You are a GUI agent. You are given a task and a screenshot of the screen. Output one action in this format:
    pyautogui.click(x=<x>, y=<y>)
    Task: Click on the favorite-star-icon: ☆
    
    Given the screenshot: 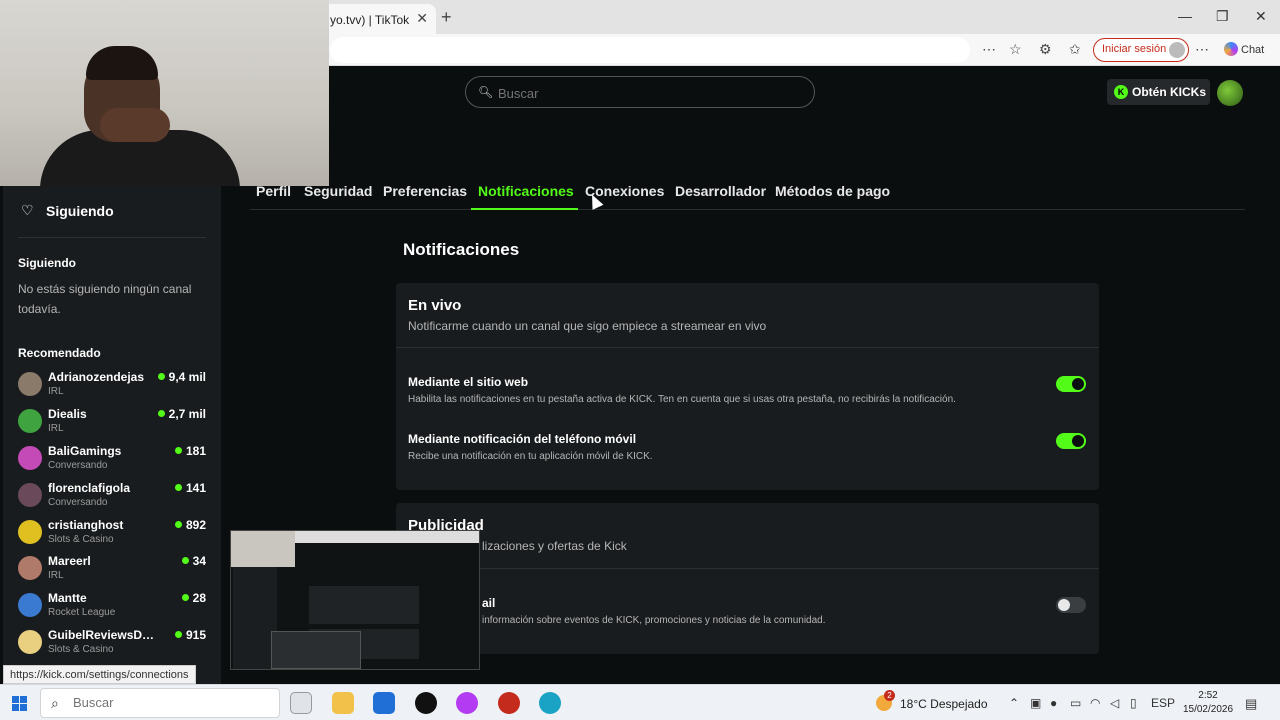 What is the action you would take?
    pyautogui.click(x=1015, y=49)
    